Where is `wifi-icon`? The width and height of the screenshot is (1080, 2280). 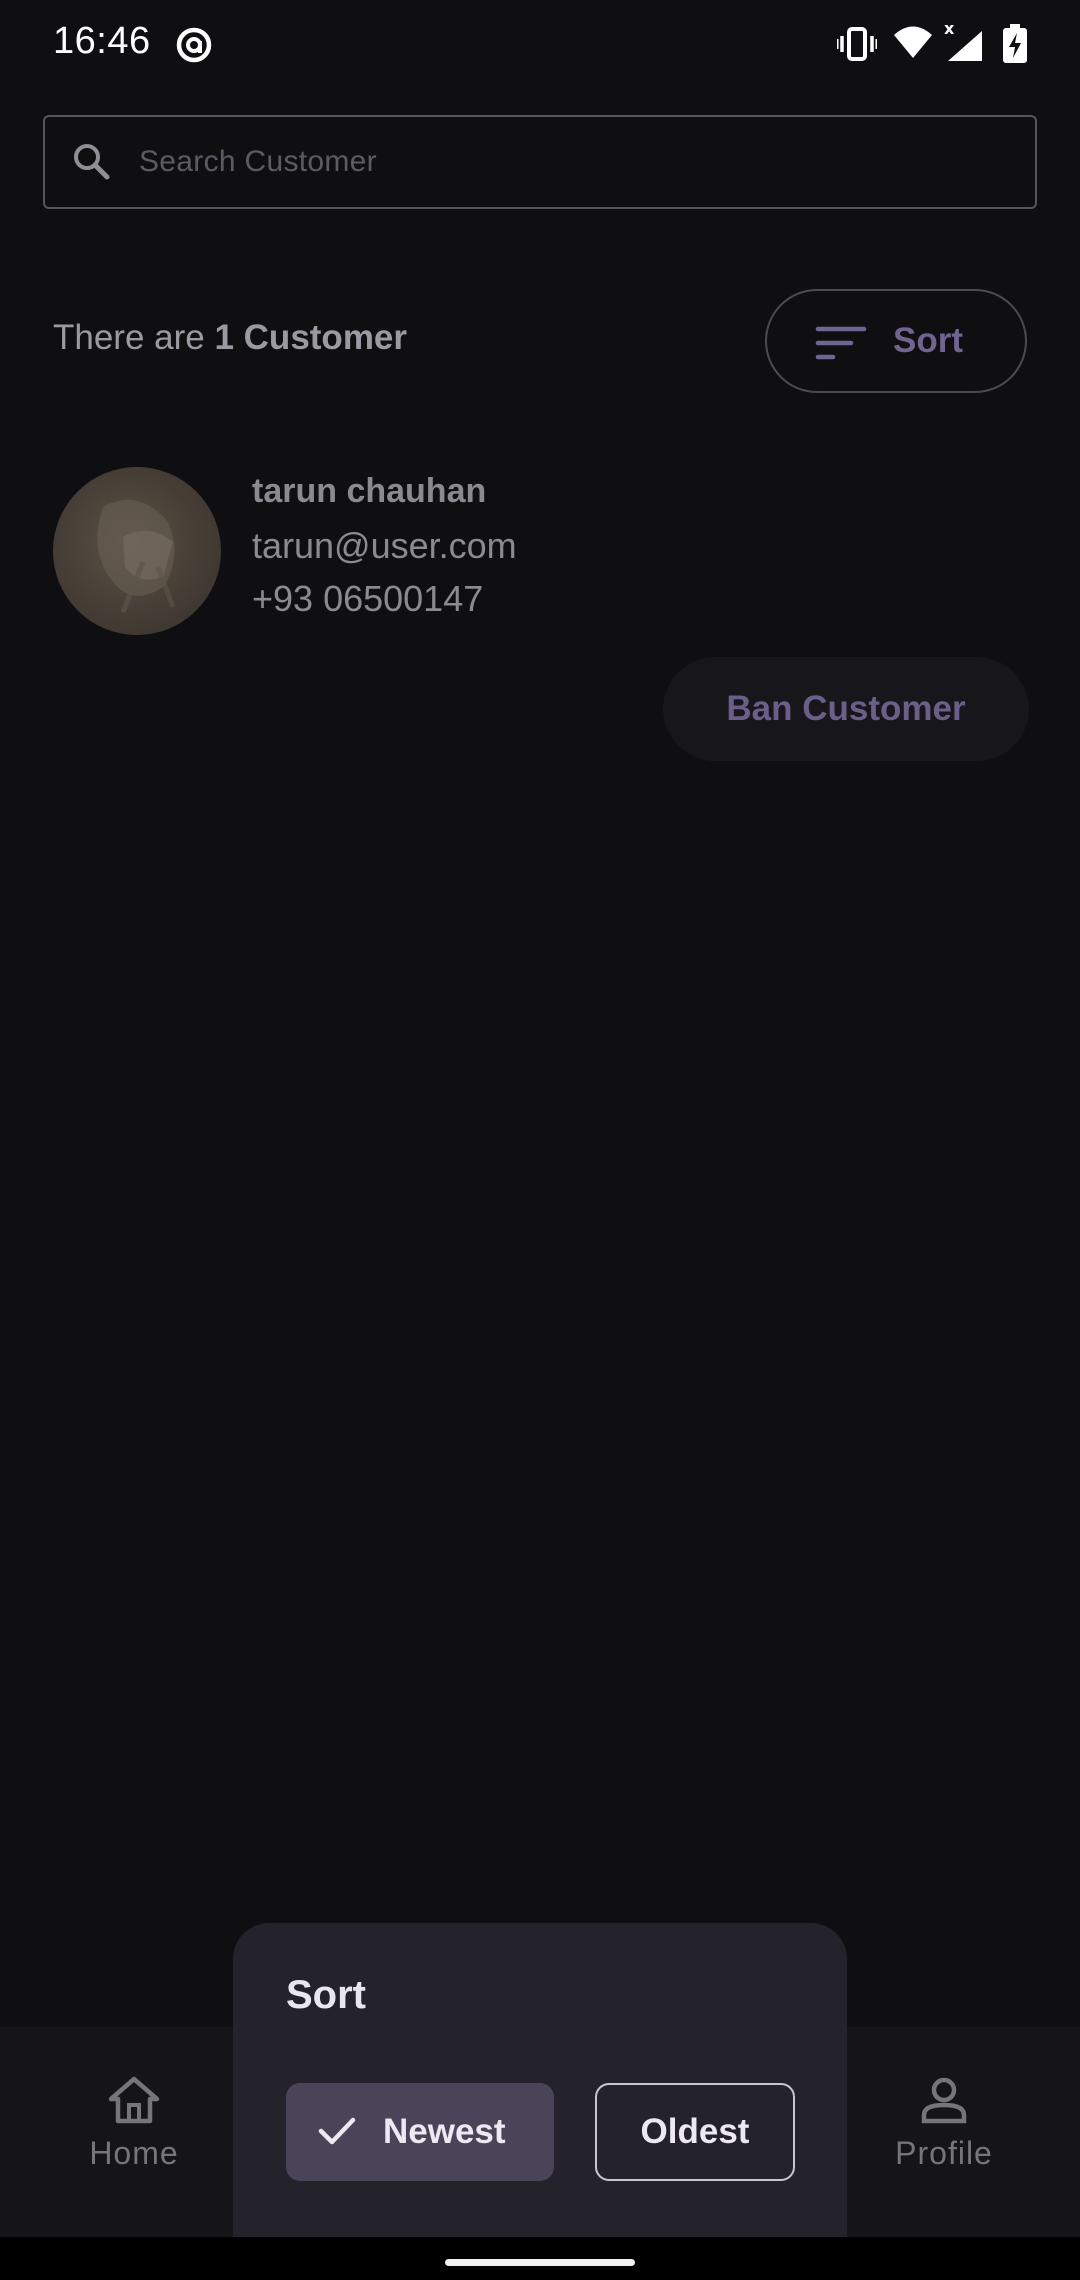 wifi-icon is located at coordinates (913, 44).